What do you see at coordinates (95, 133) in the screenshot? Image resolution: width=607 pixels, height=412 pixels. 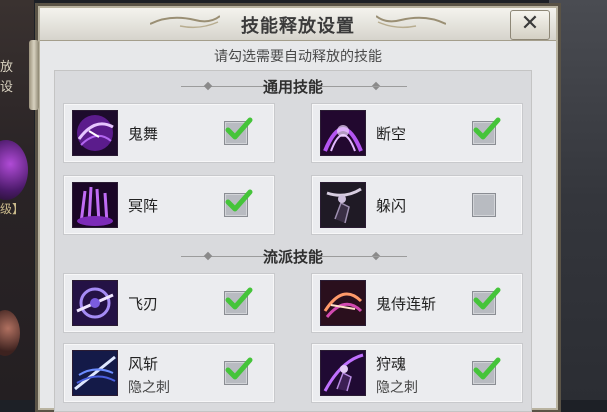 I see `ghost-dance-icon` at bounding box center [95, 133].